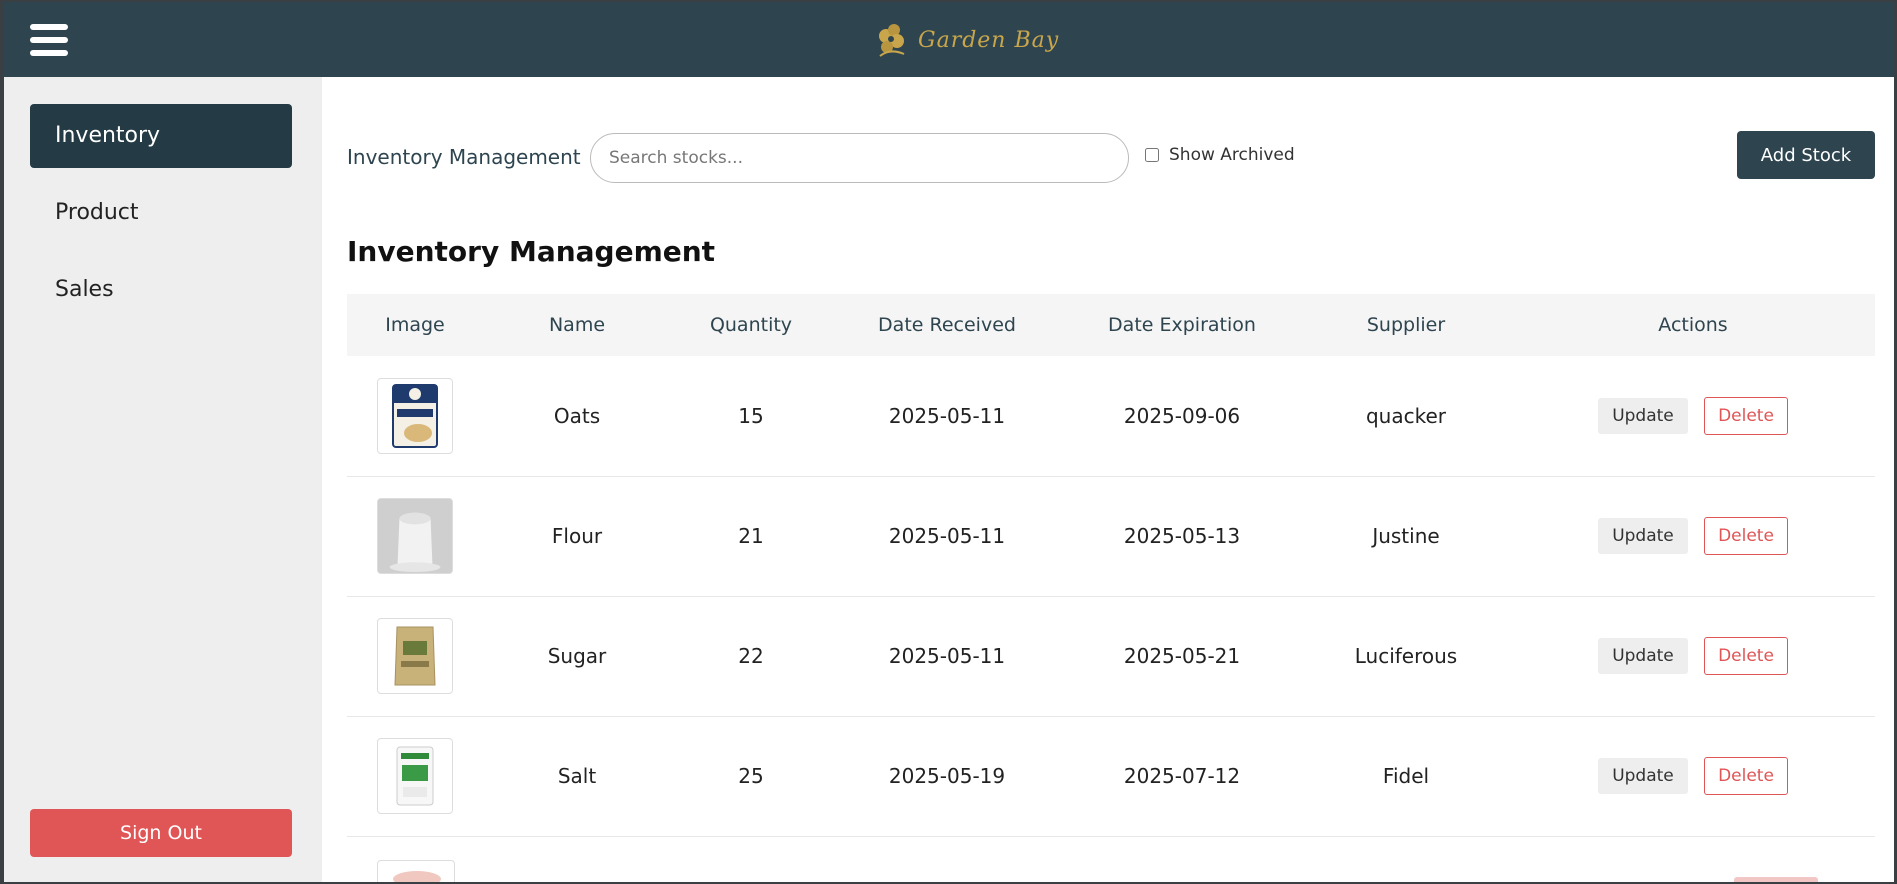  What do you see at coordinates (415, 415) in the screenshot?
I see `oats-package-image` at bounding box center [415, 415].